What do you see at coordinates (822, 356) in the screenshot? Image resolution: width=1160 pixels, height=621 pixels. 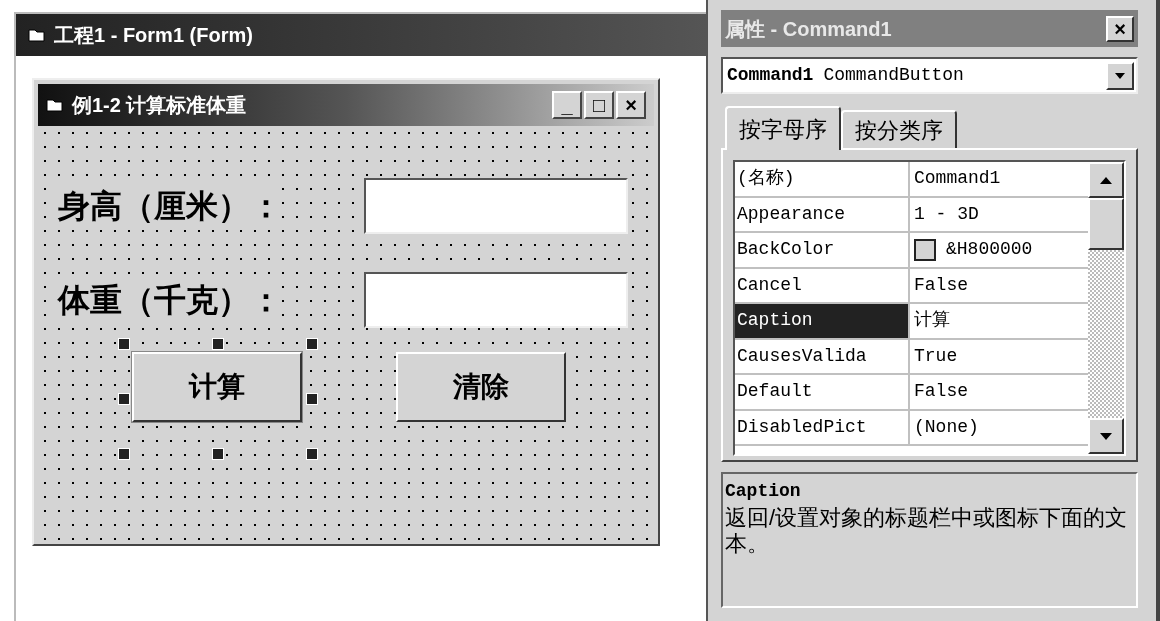 I see `property-name: CausesValida` at bounding box center [822, 356].